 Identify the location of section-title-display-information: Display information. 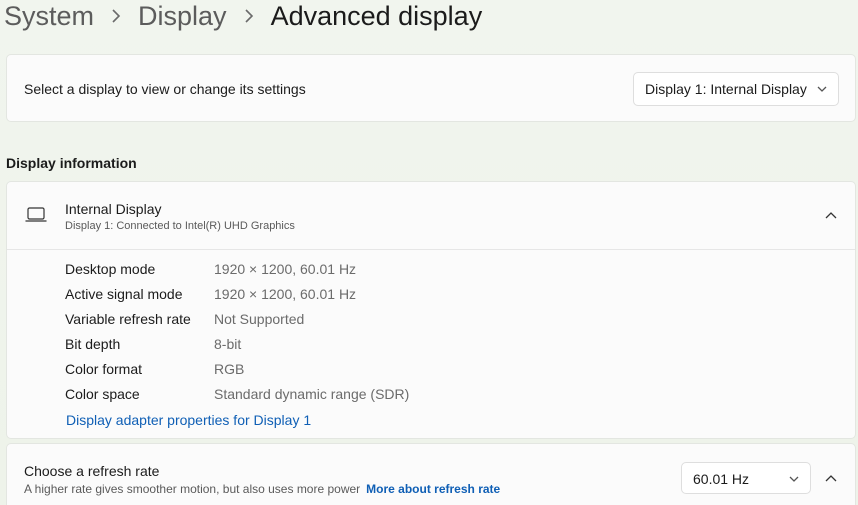
(71, 163).